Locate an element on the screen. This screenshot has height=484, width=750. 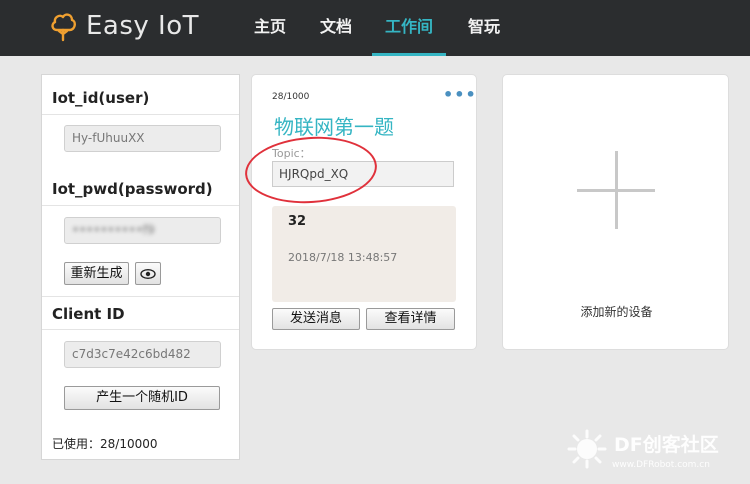
message-counter: 28/1000 is located at coordinates (291, 97).